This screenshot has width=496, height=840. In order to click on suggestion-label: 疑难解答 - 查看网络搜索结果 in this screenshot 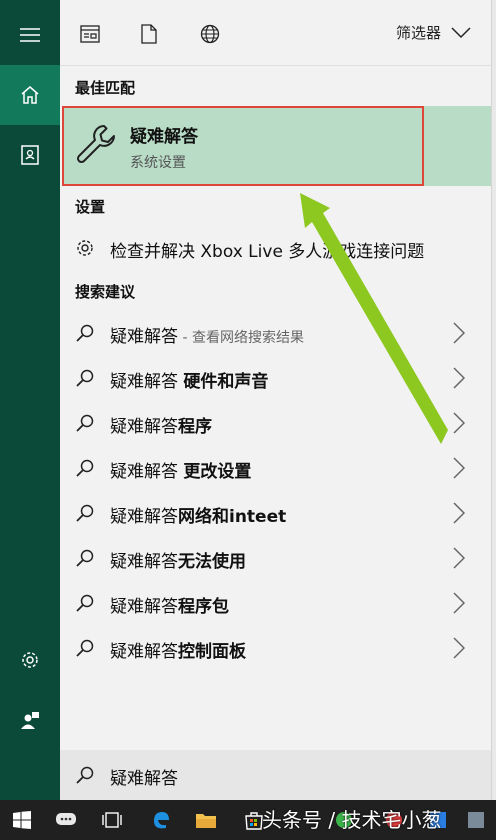, I will do `click(207, 334)`.